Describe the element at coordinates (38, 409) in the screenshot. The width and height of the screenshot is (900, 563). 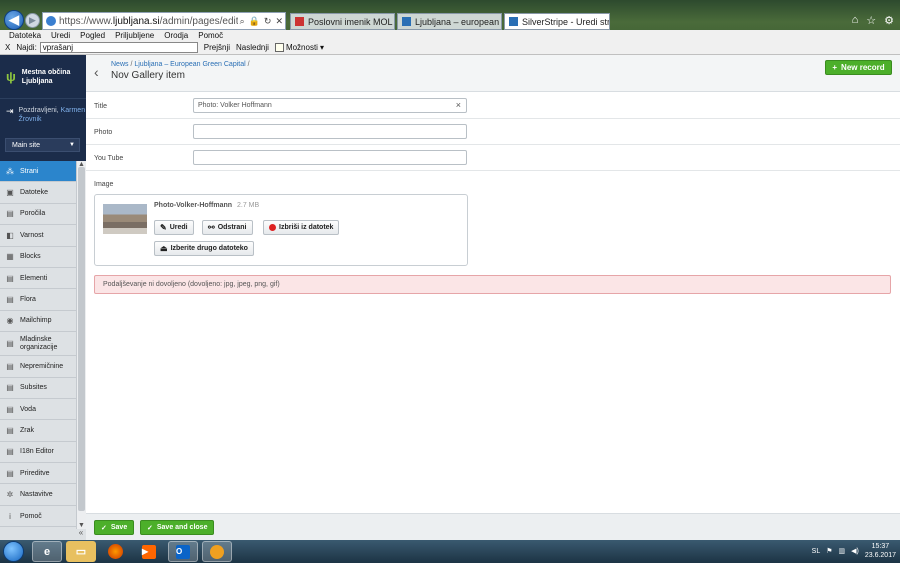
I see `sidebar-item-11: ▤ Voda` at that location.